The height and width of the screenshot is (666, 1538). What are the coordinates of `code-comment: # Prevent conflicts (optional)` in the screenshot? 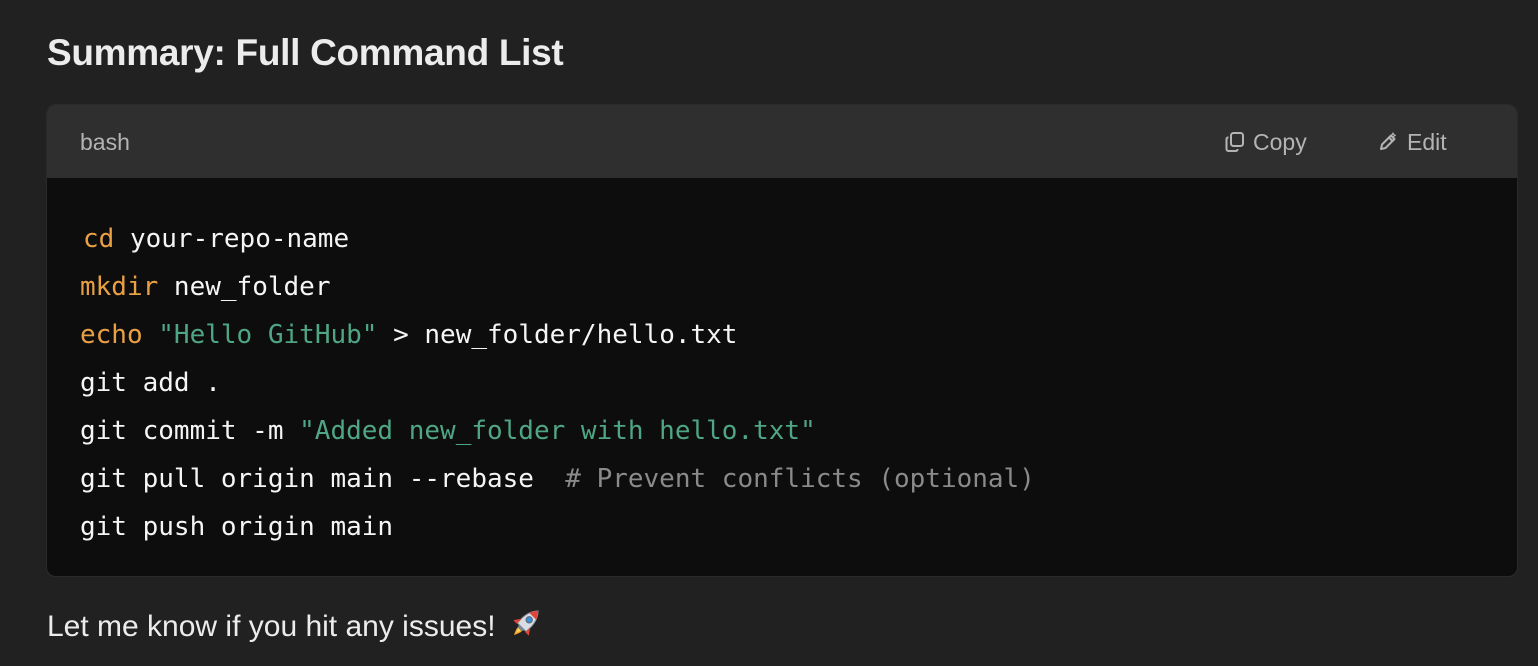 It's located at (800, 479).